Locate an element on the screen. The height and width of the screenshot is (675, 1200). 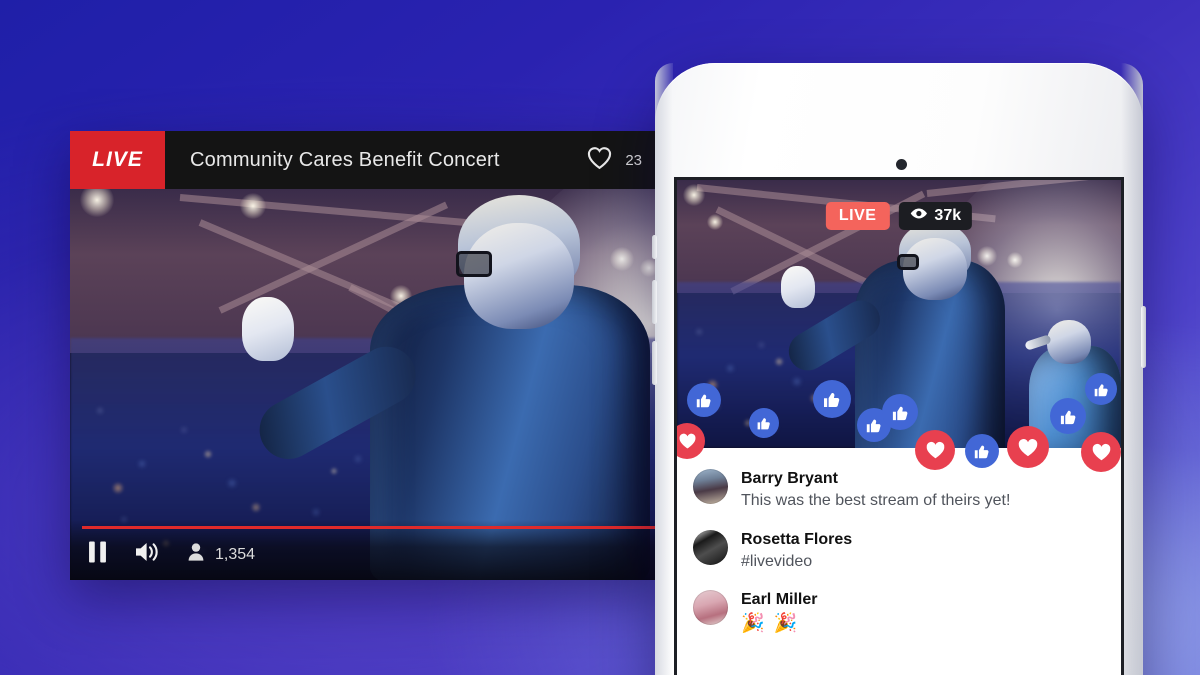
volume-on-icon is located at coordinates (147, 554).